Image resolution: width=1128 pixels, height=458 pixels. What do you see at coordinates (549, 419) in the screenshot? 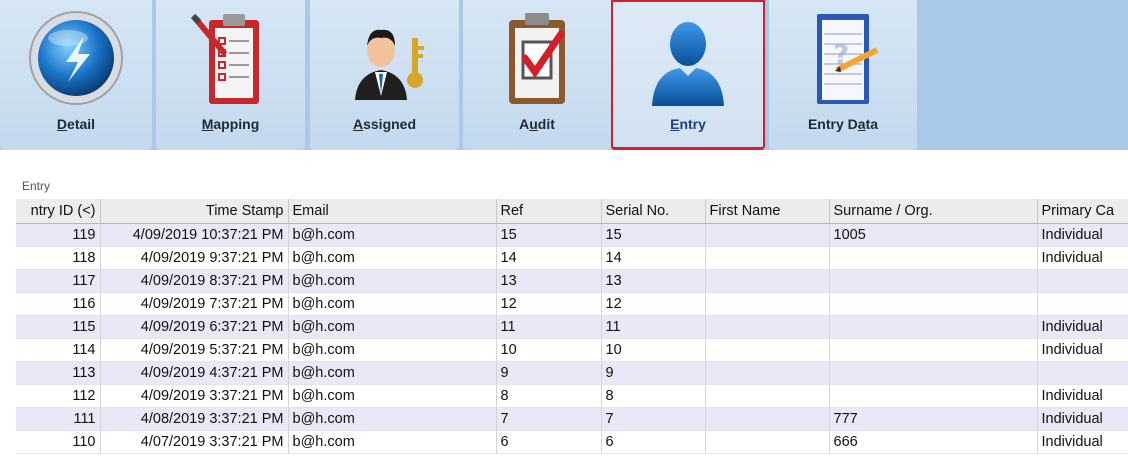
I see `cell-ref: 7` at bounding box center [549, 419].